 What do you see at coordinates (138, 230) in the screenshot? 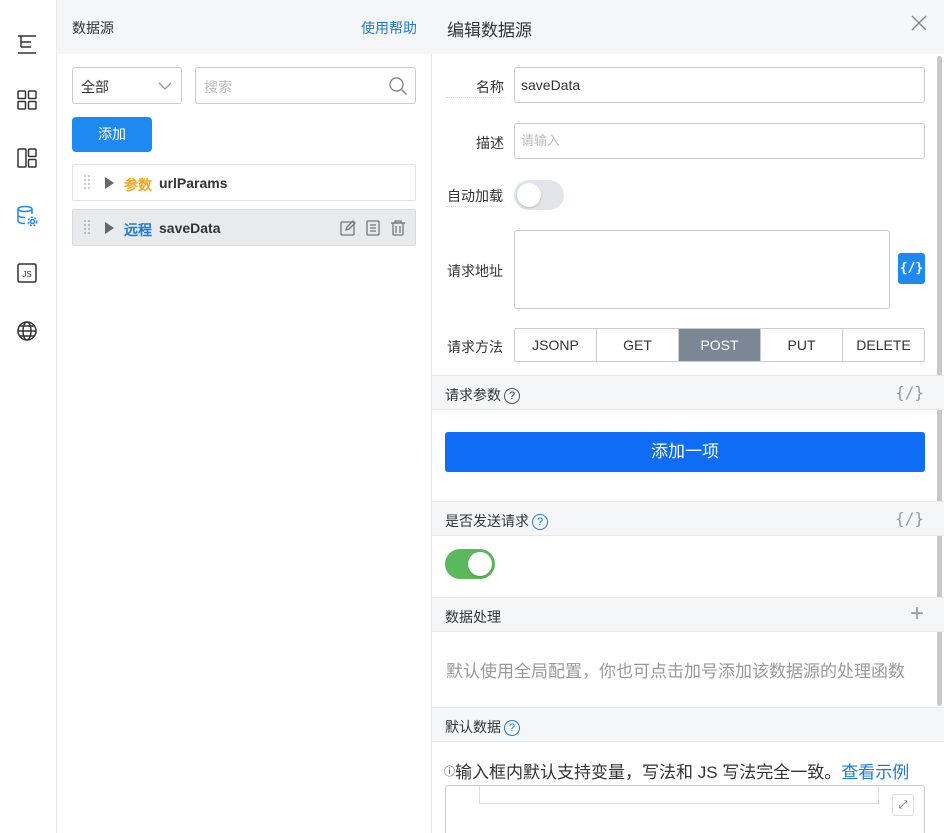
I see `datasource-type: 远程` at bounding box center [138, 230].